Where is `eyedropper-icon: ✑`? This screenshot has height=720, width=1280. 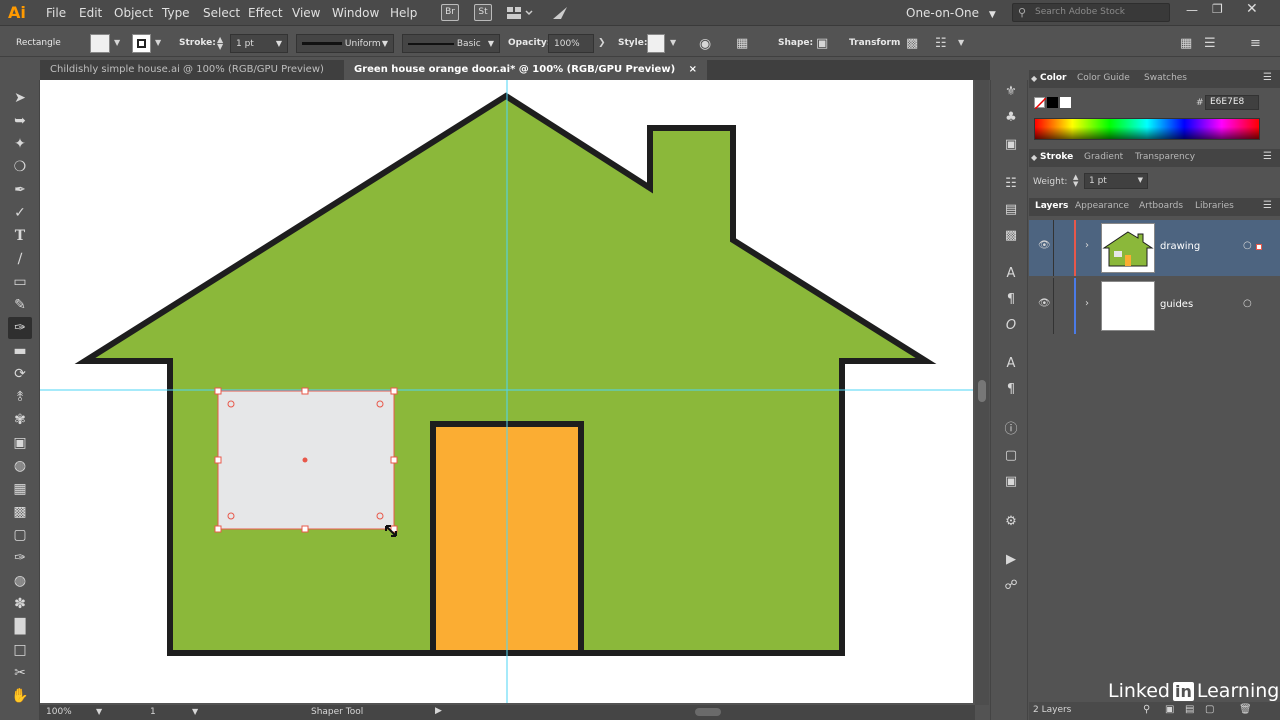 eyedropper-icon: ✑ is located at coordinates (20, 558).